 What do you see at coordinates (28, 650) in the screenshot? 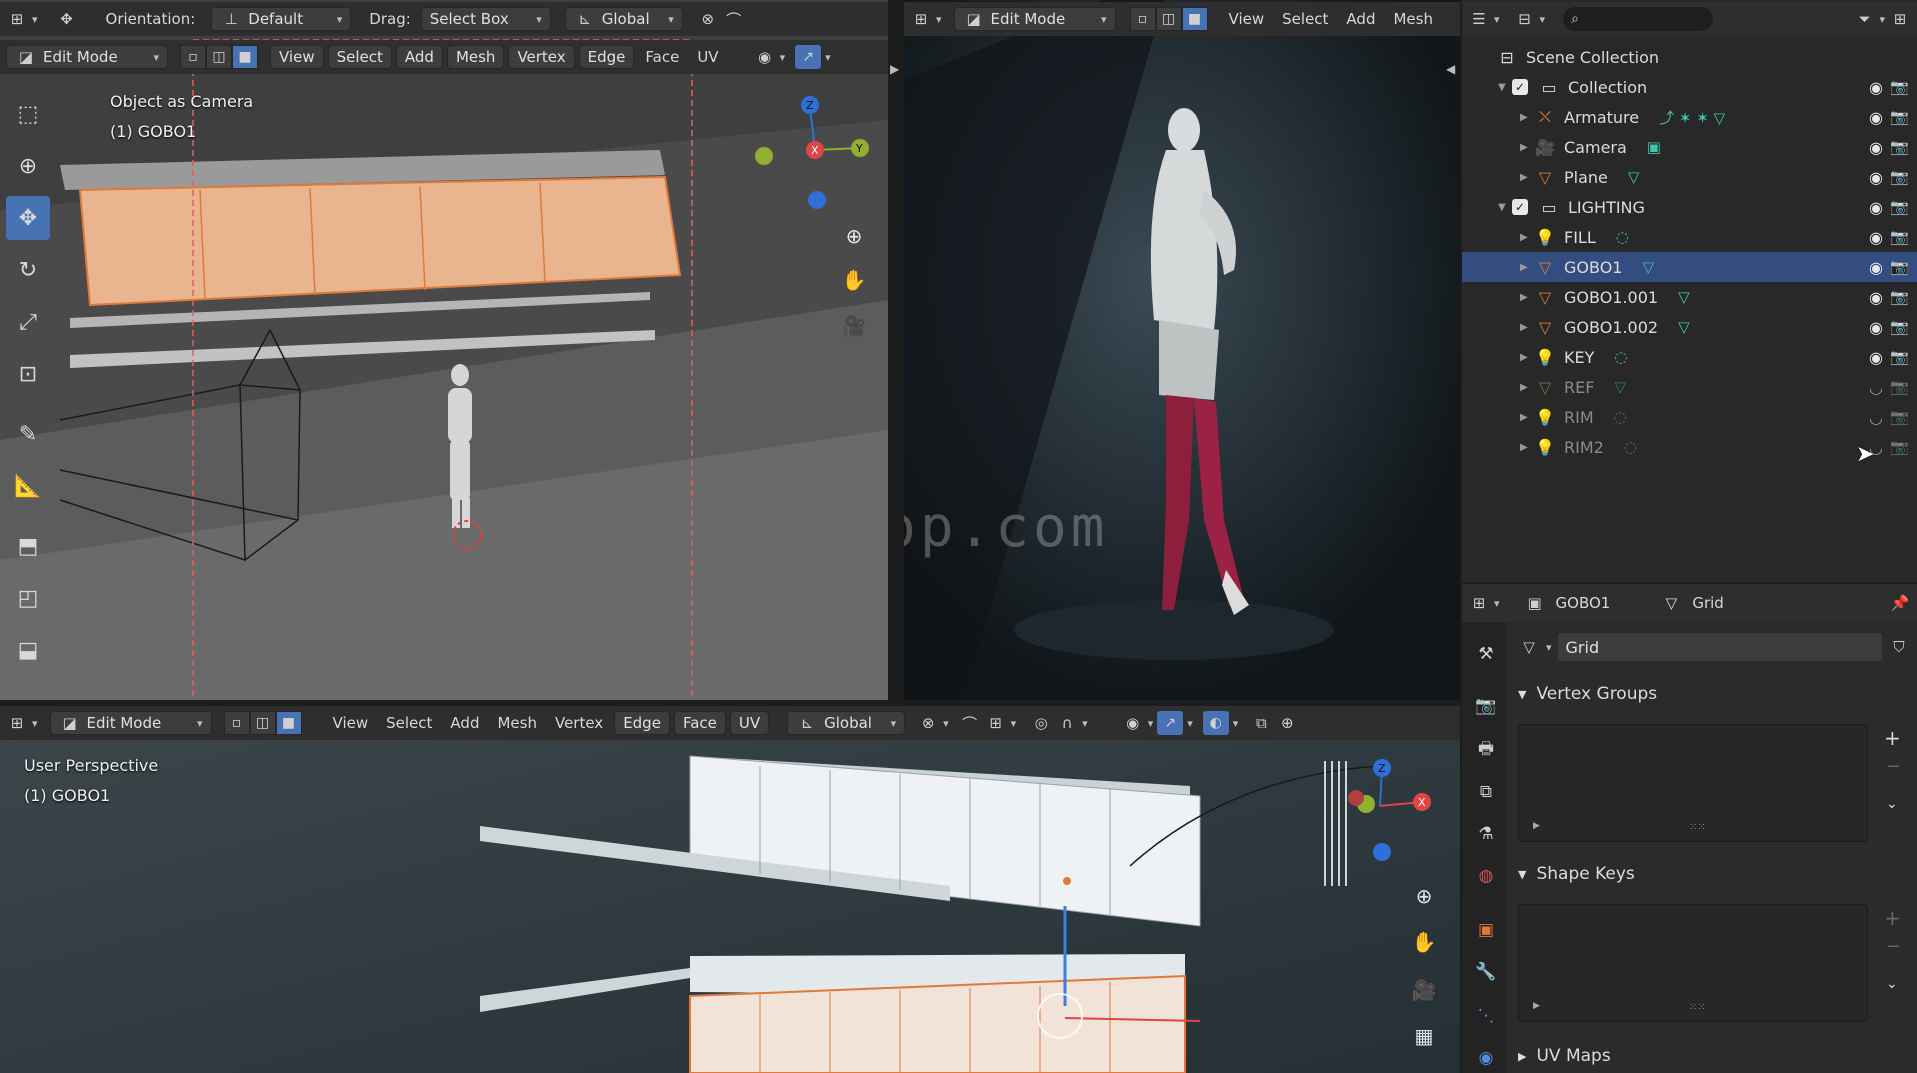
I see `bevel-tool-icon: ⬓` at bounding box center [28, 650].